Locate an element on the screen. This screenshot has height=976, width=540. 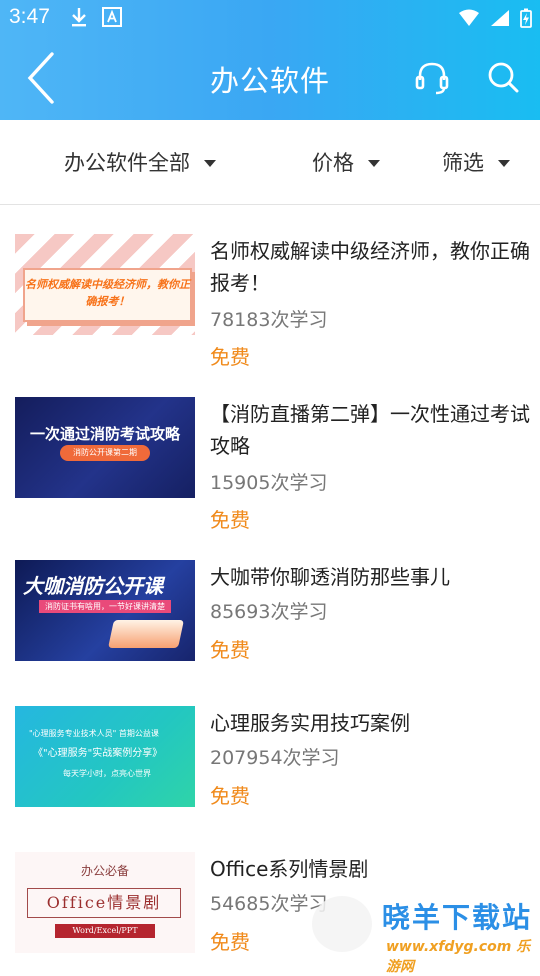
thumbnail-text: Word/Excel/PPT is located at coordinates (105, 931).